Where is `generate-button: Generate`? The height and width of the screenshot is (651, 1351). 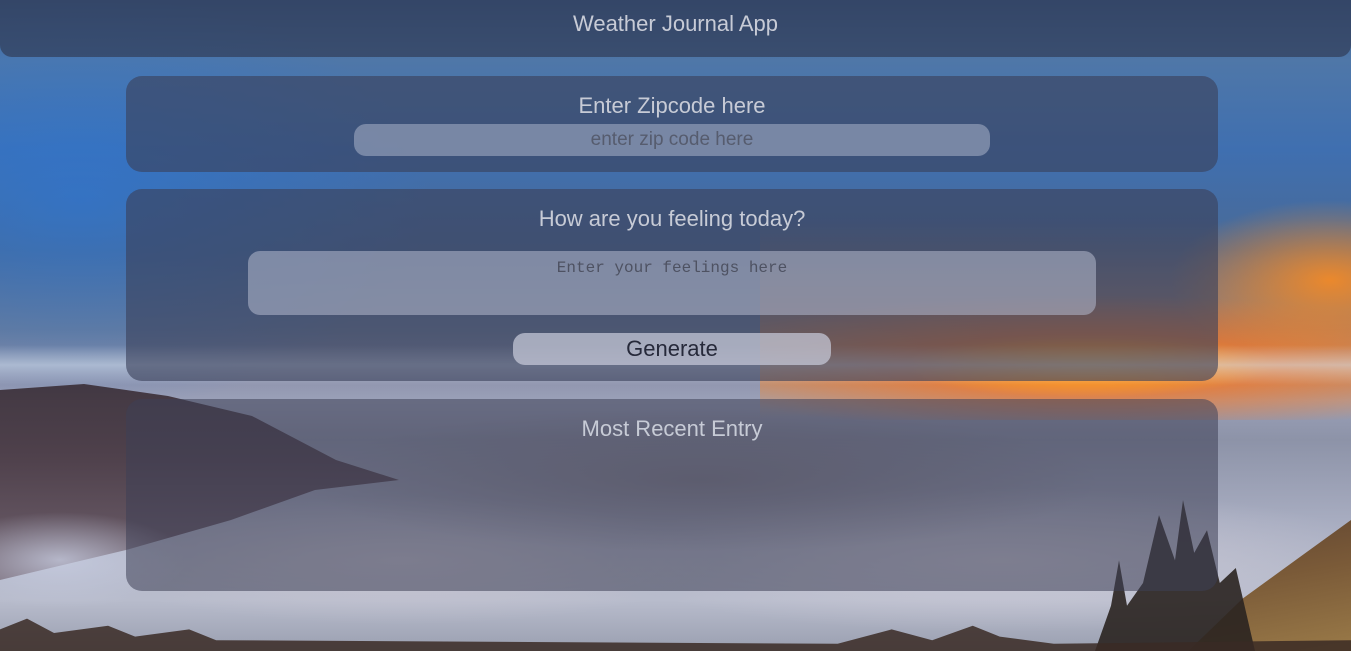
generate-button: Generate is located at coordinates (672, 349).